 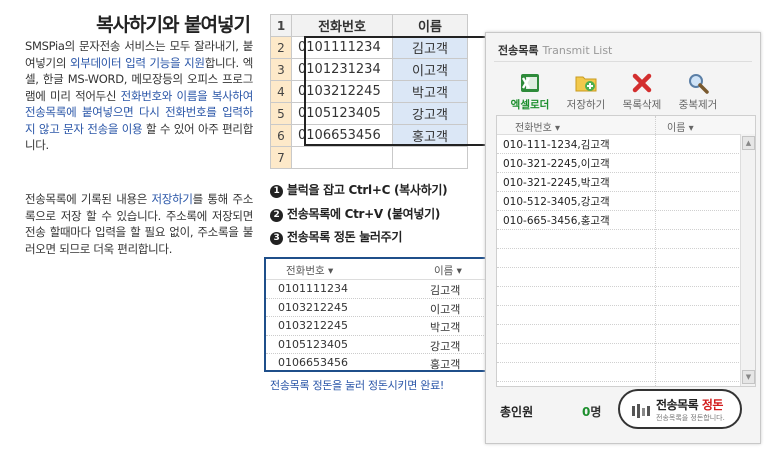 What do you see at coordinates (281, 91) in the screenshot?
I see `row-number: 4` at bounding box center [281, 91].